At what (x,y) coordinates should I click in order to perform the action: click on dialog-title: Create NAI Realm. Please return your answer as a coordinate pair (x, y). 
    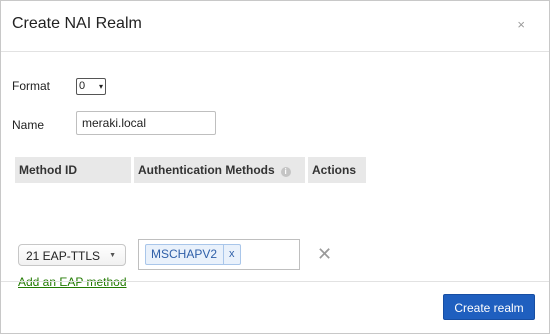
    Looking at the image, I should click on (77, 23).